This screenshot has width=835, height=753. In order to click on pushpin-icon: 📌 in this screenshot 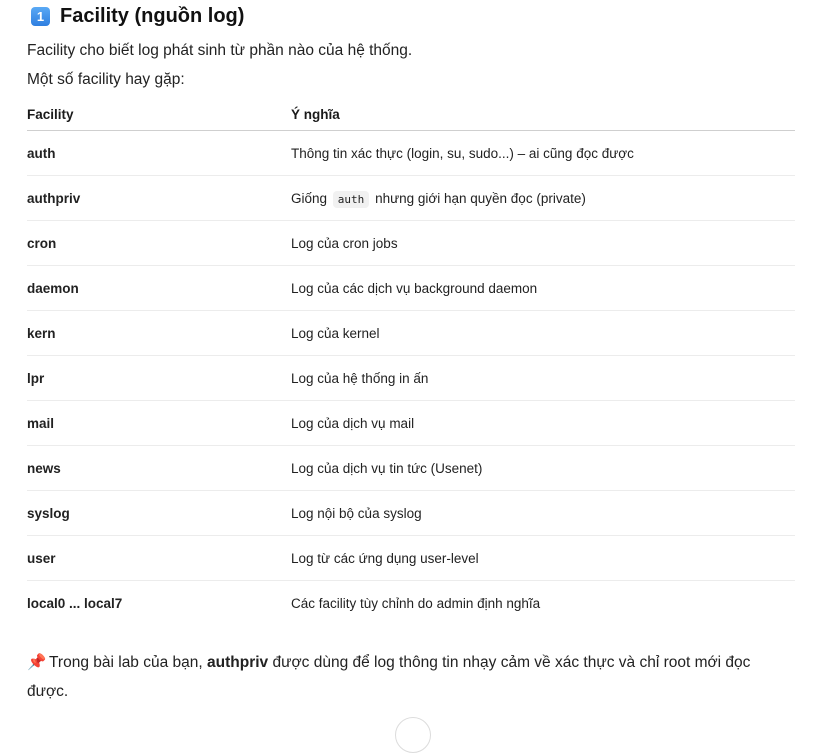, I will do `click(37, 662)`.